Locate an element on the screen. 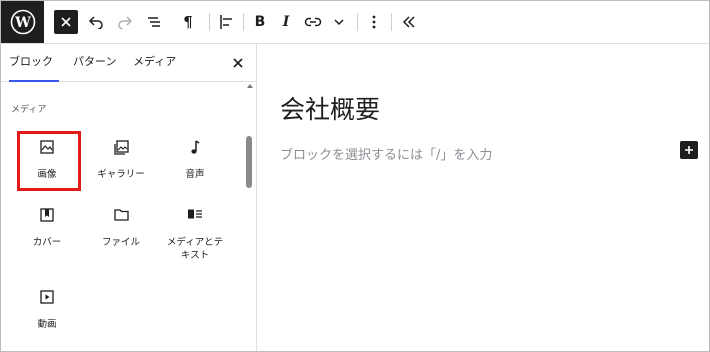 This screenshot has width=710, height=352. block-placeholder: ブロックを選択するには「/」を入力 is located at coordinates (386, 153).